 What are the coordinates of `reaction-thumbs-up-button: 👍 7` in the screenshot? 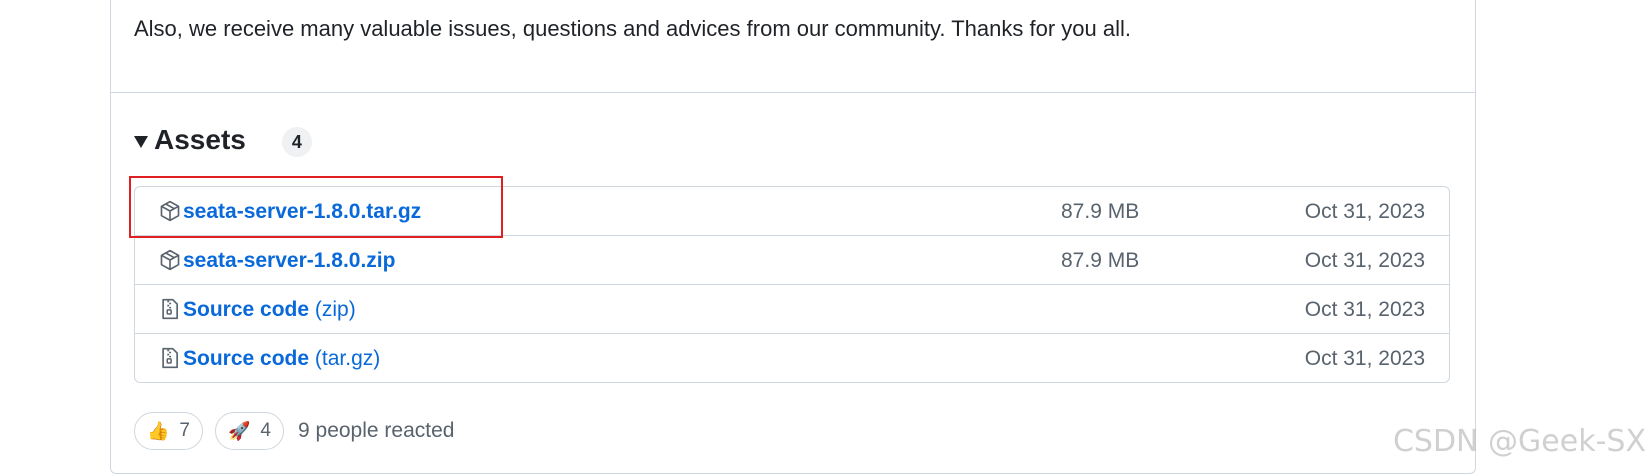 It's located at (168, 431).